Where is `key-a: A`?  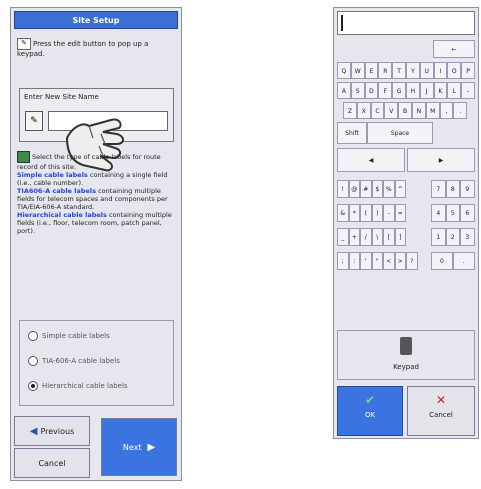 key-a: A is located at coordinates (344, 90).